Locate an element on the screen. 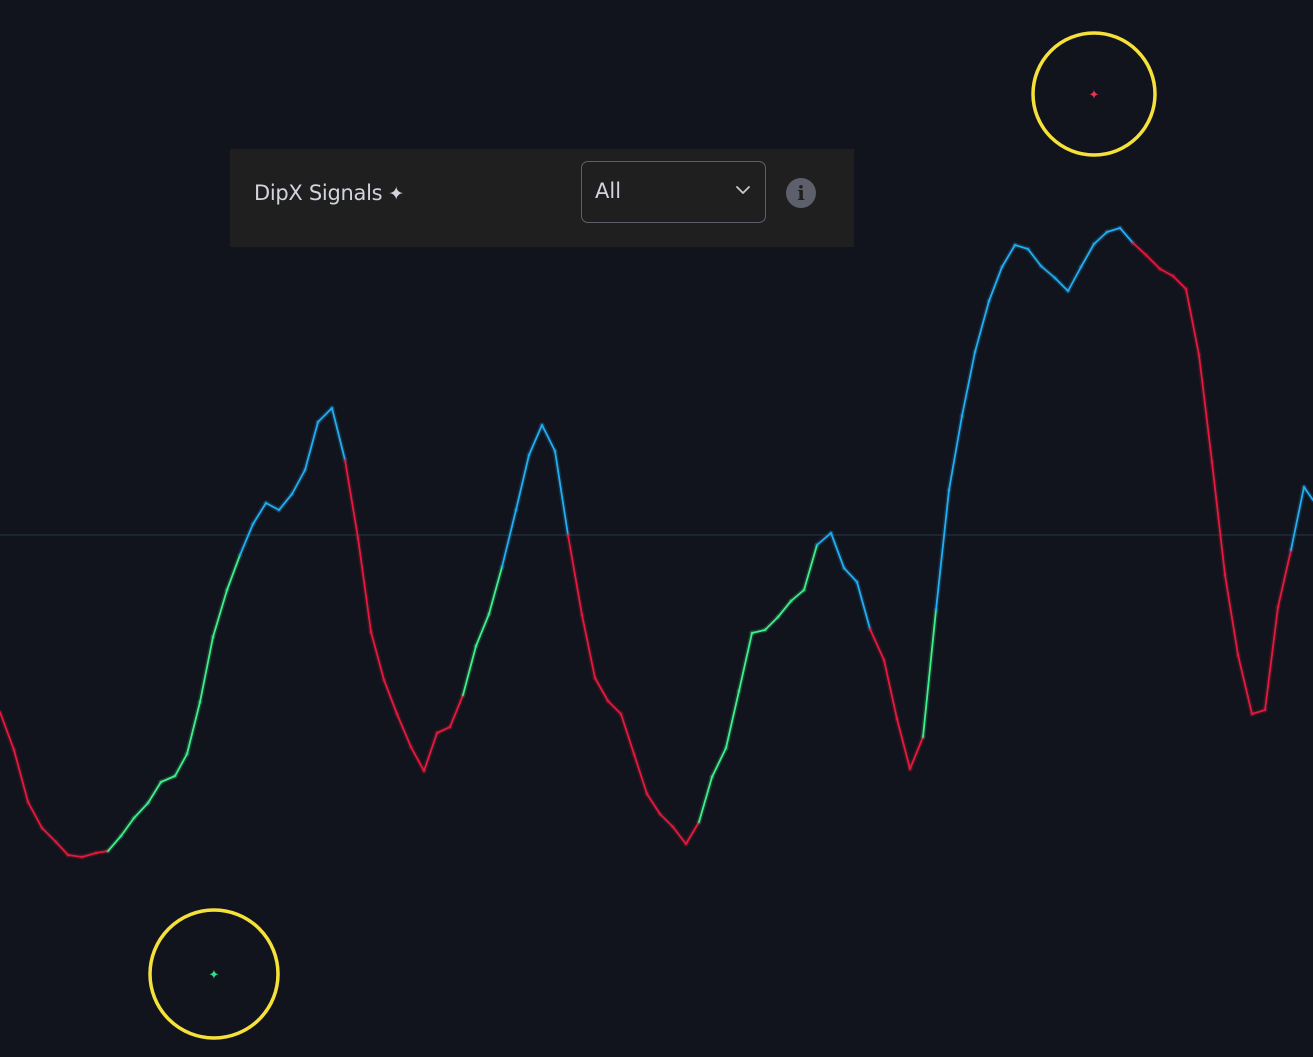 This screenshot has height=1057, width=1313. indicator-label: DipX Signals ✦ is located at coordinates (329, 193).